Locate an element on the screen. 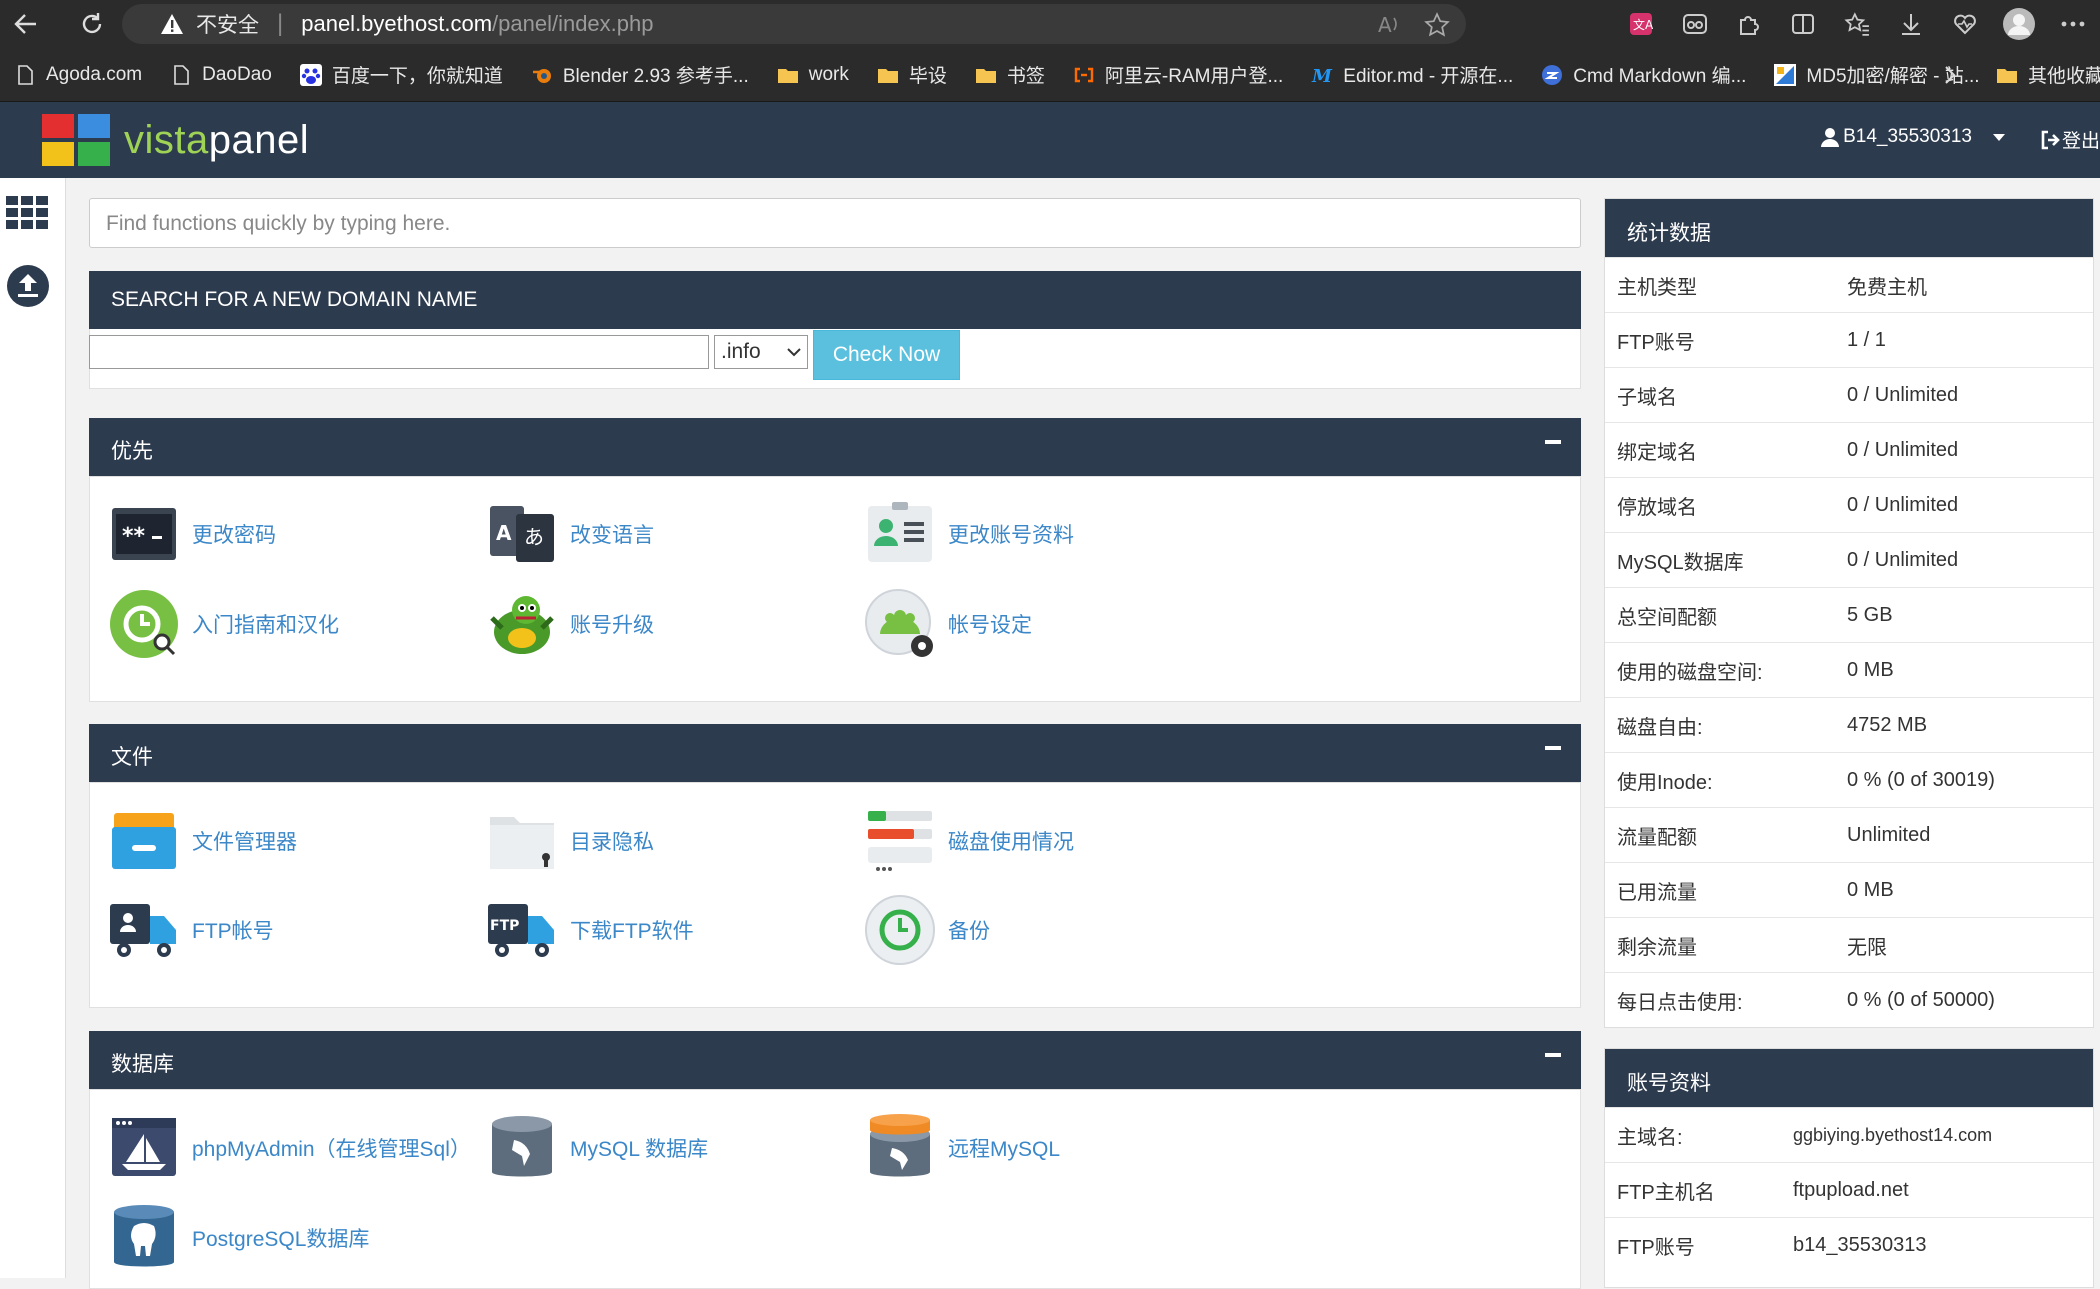 The image size is (2100, 1289). item-label: 下载FTP软件 is located at coordinates (632, 931).